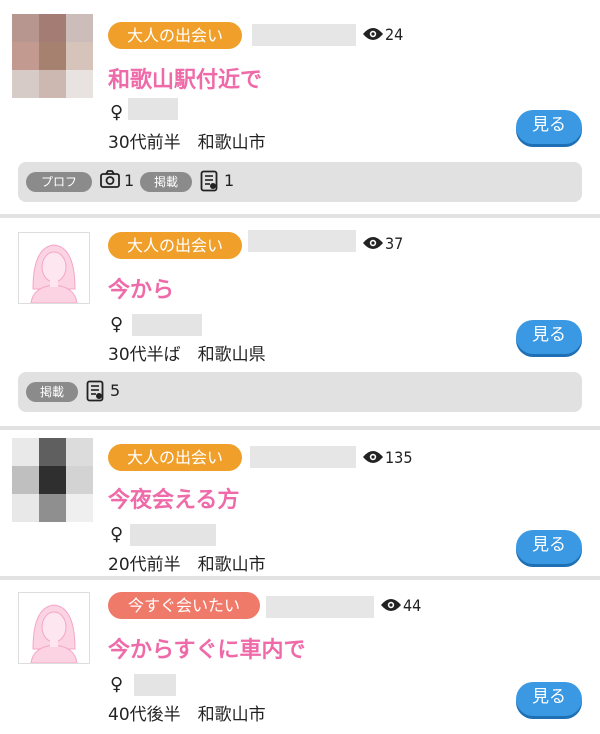 This screenshot has height=734, width=600. Describe the element at coordinates (141, 288) in the screenshot. I see `listing-title: 今から` at that location.